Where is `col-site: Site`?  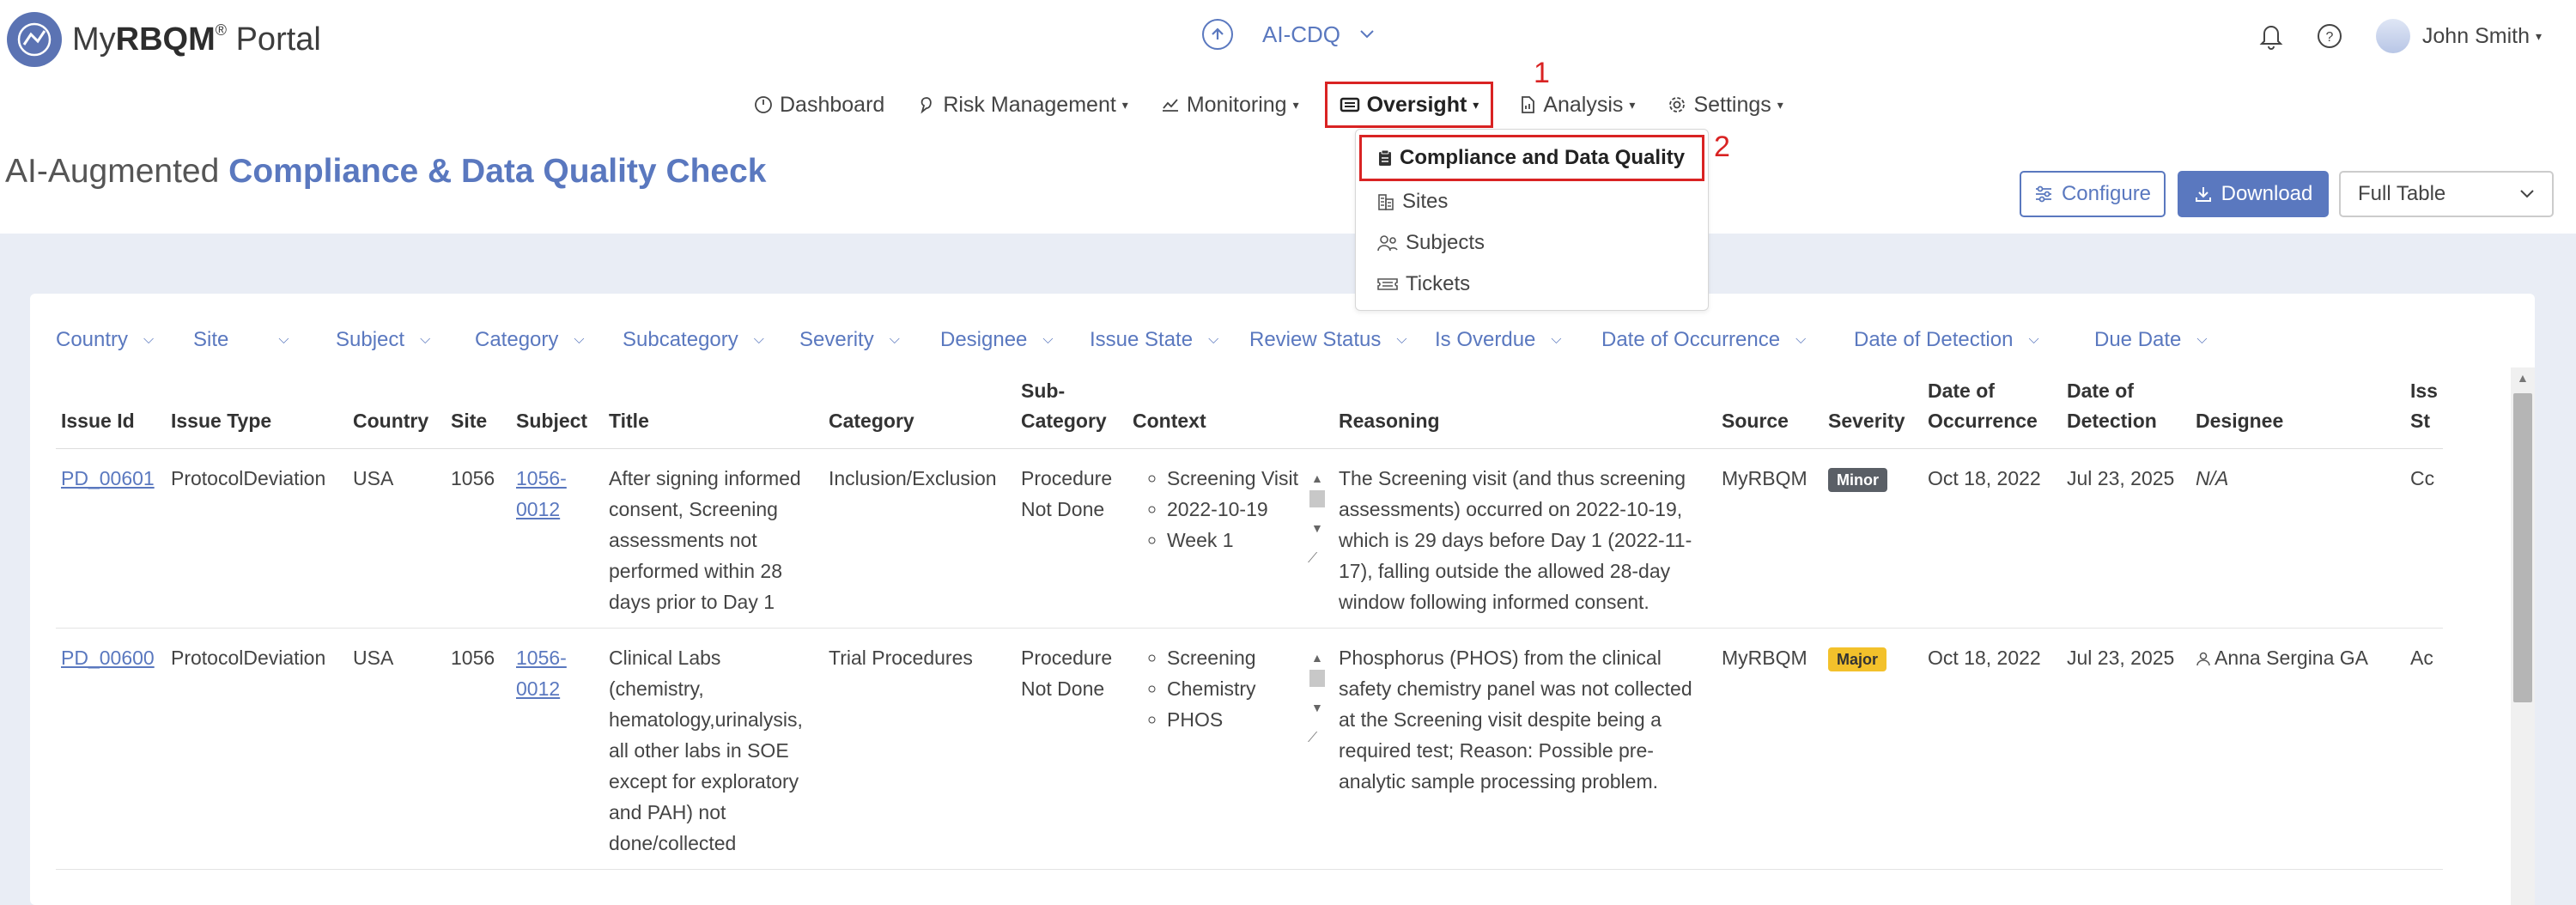
col-site: Site is located at coordinates (479, 411).